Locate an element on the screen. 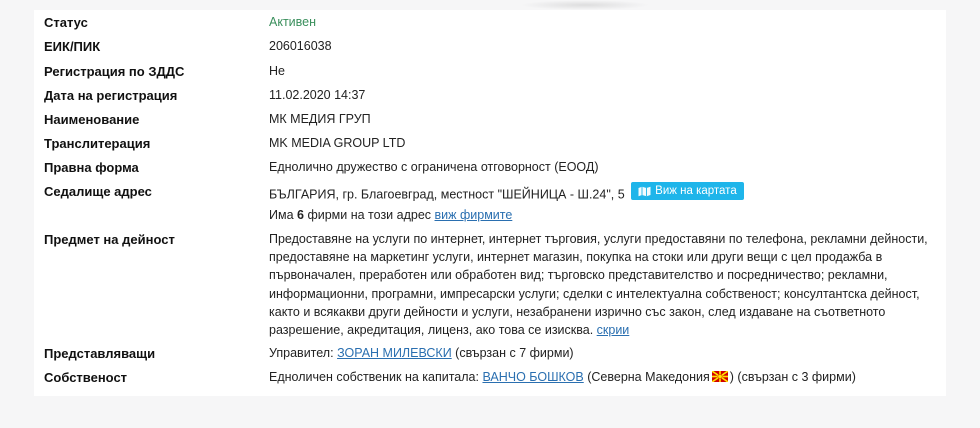 The width and height of the screenshot is (980, 428). eik-value: 206016038 is located at coordinates (300, 46).